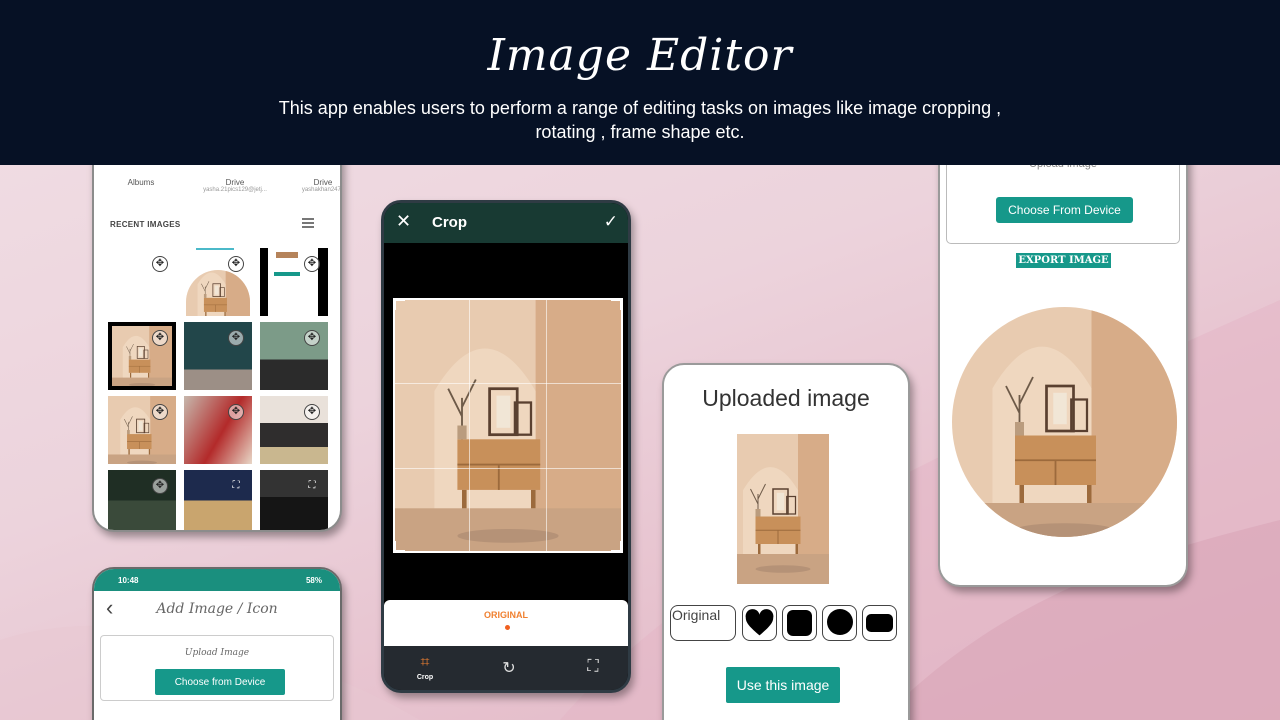  I want to click on heart-shape-option, so click(759, 623).